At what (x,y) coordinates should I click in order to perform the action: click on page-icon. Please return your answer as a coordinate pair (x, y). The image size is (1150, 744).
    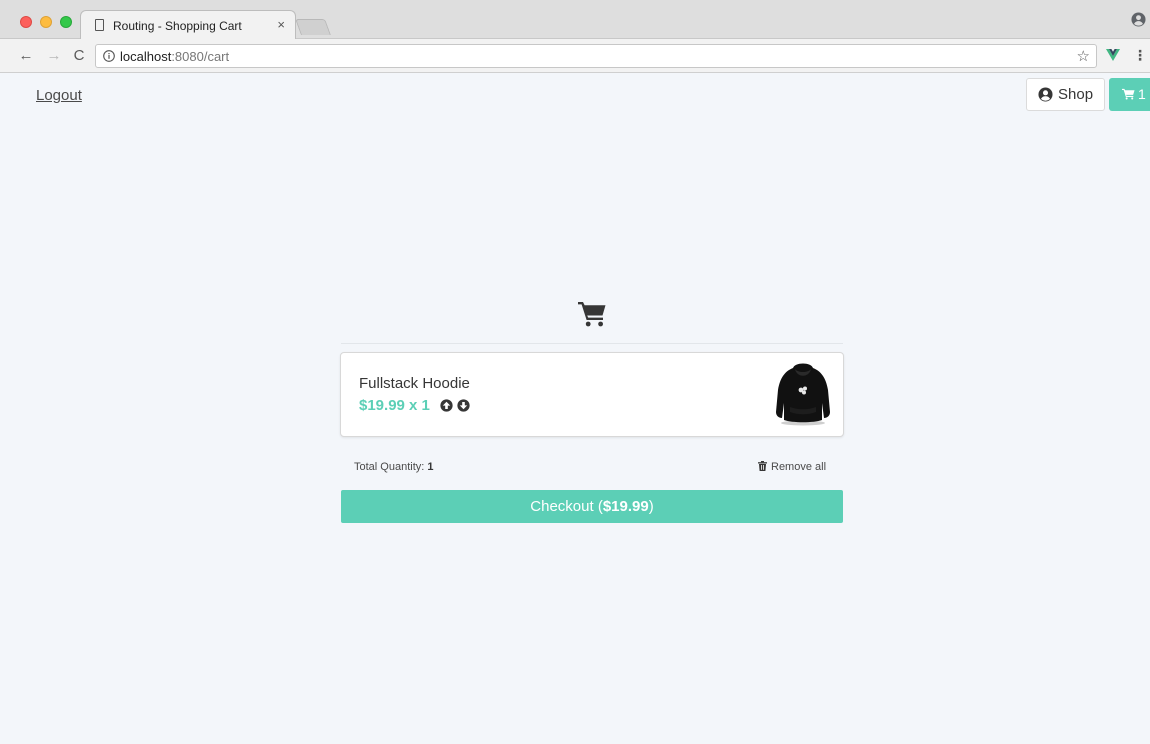
    Looking at the image, I should click on (99, 25).